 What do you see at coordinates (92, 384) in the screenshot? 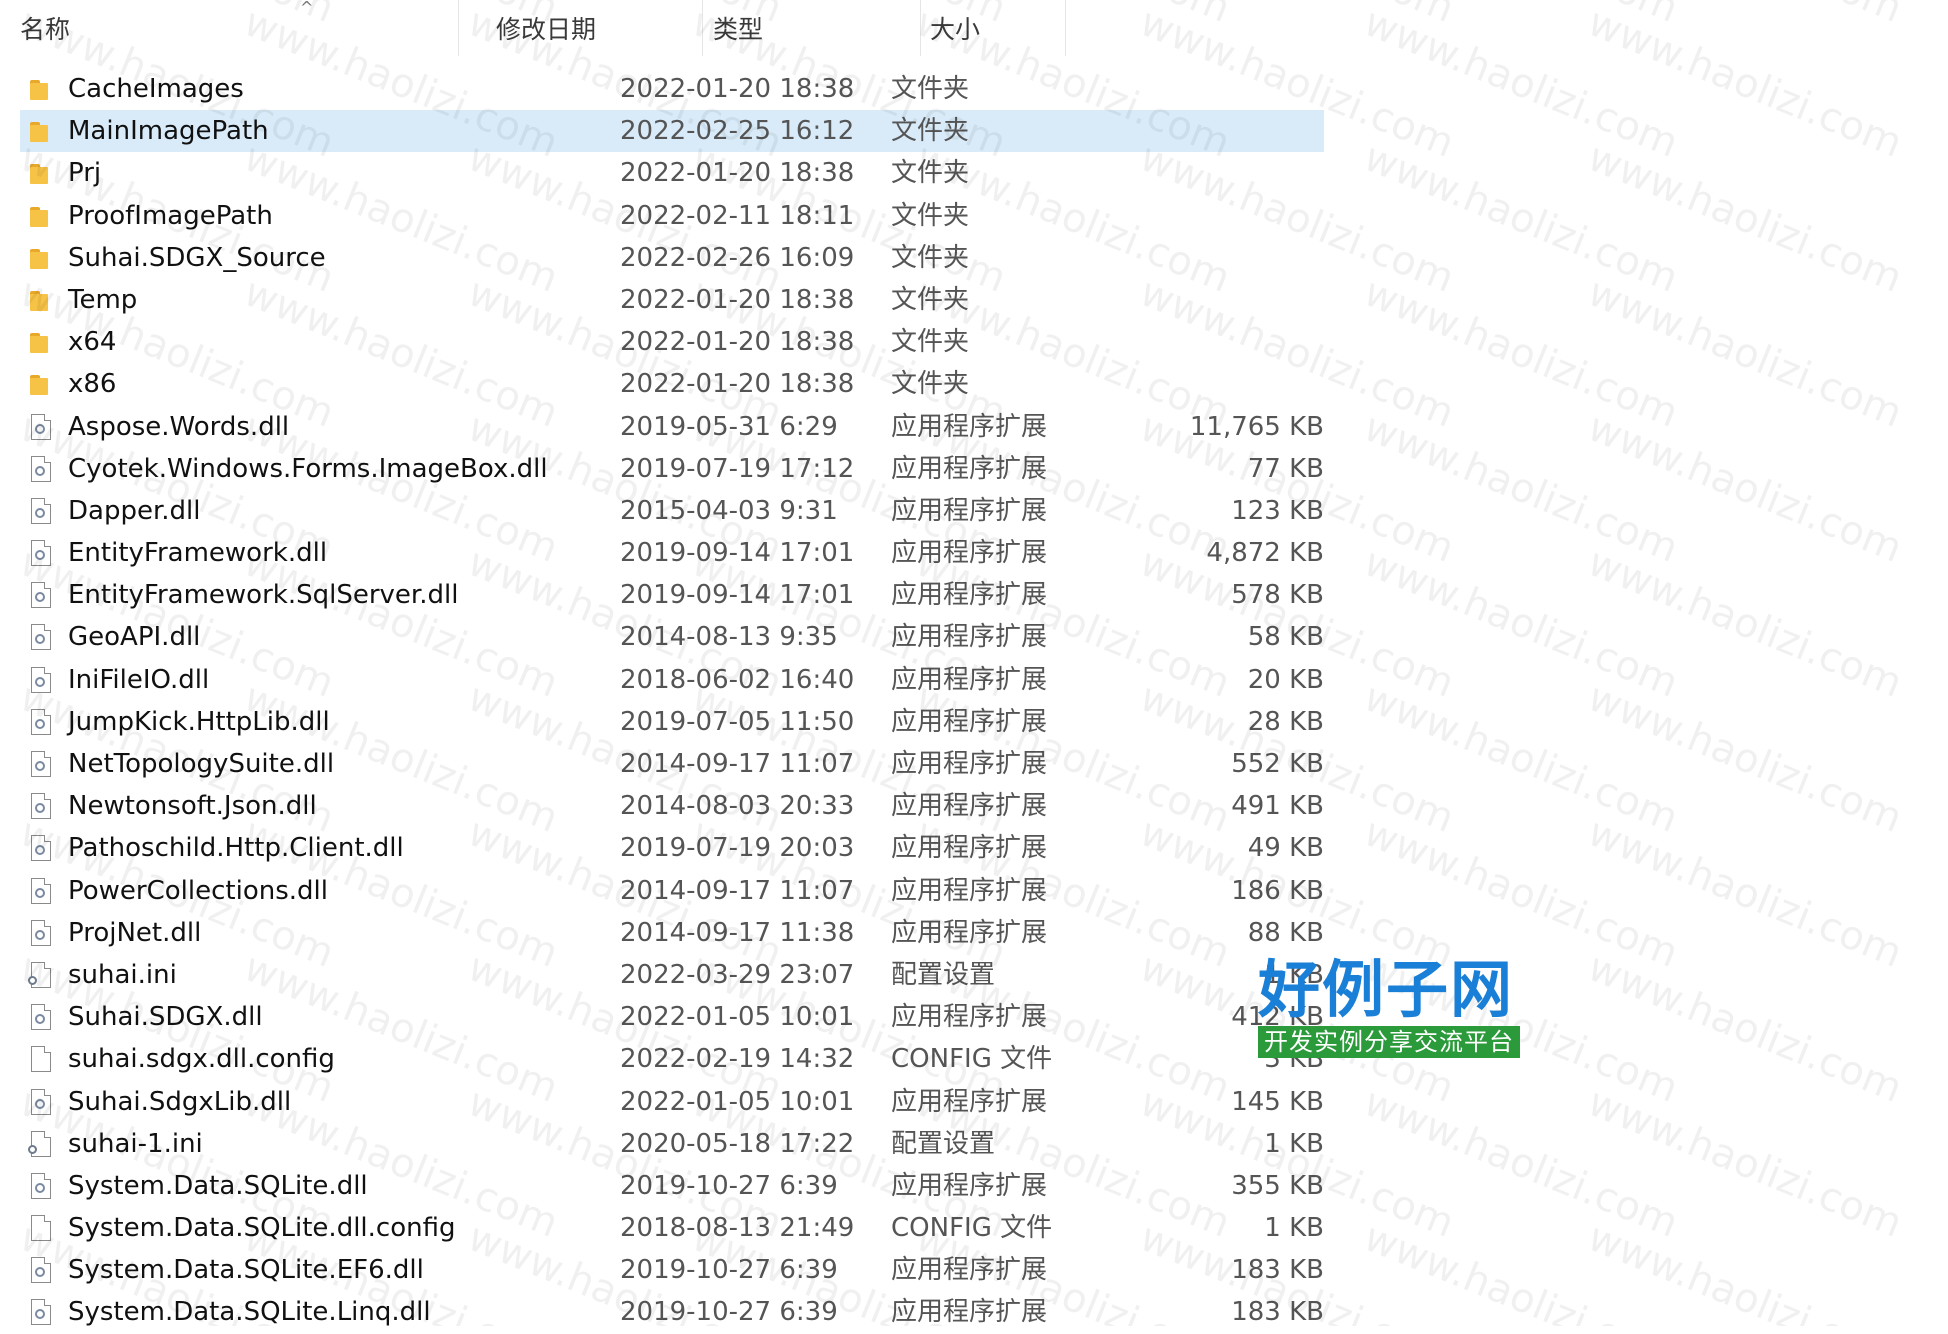
I see `file-name: x86` at bounding box center [92, 384].